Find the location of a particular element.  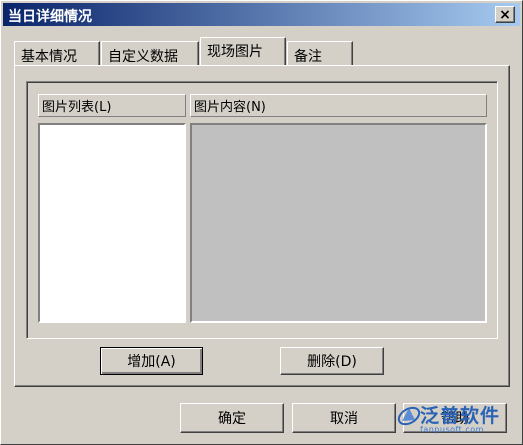

window-title: 当日详细情况 is located at coordinates (50, 17).